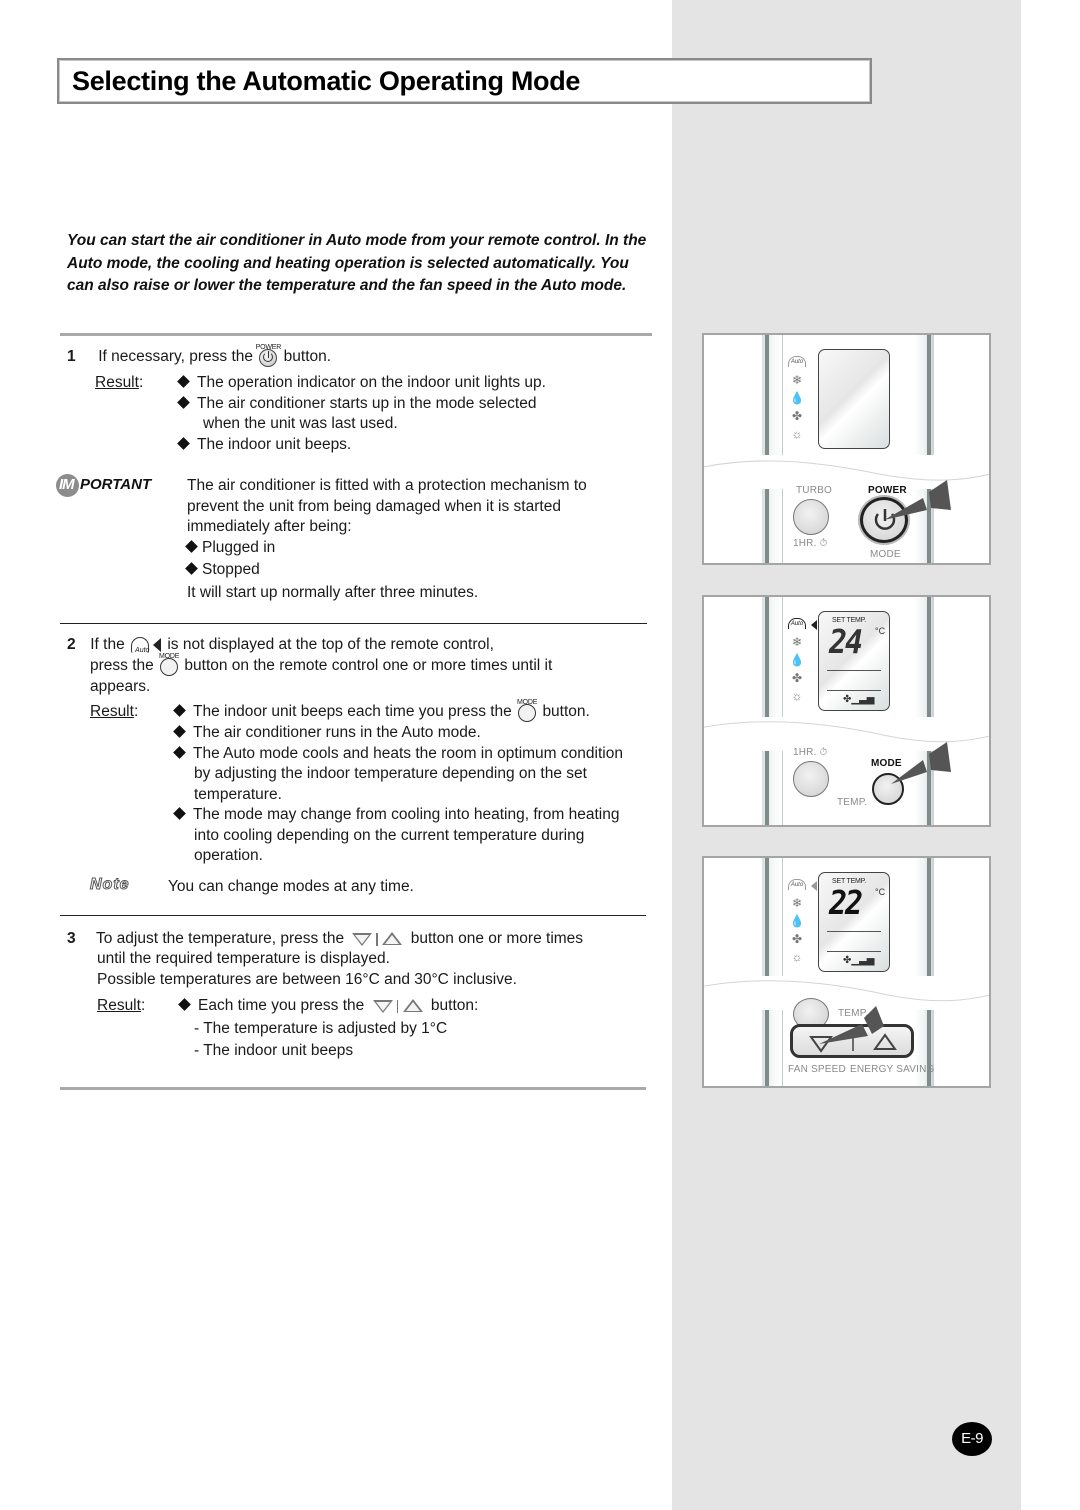  I want to click on mode-label: MODE, so click(885, 554).